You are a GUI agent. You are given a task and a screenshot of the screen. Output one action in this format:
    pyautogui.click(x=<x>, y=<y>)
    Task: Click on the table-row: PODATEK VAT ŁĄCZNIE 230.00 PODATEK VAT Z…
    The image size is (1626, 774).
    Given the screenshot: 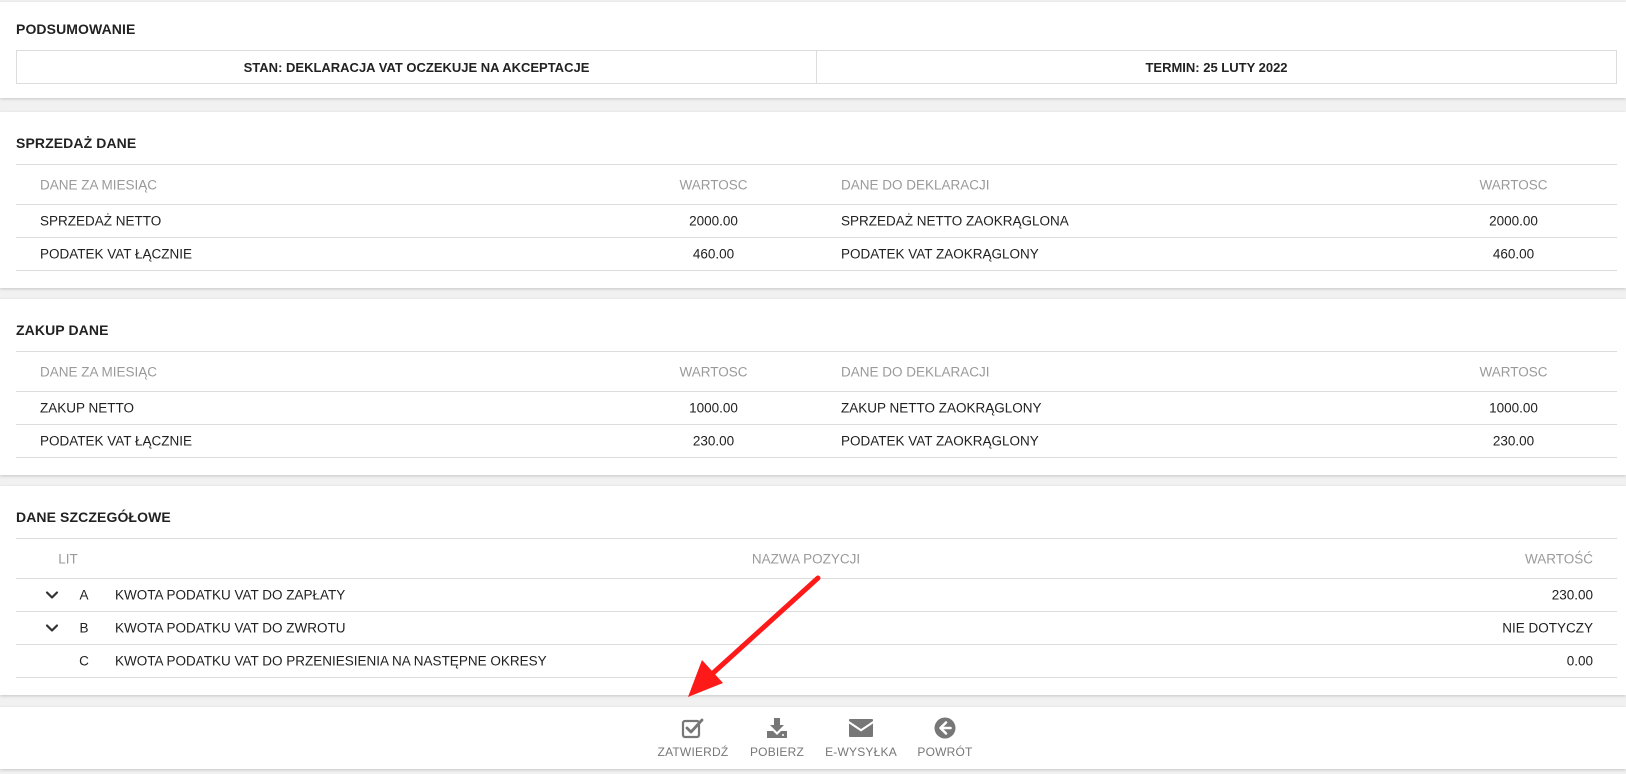 What is the action you would take?
    pyautogui.click(x=816, y=441)
    